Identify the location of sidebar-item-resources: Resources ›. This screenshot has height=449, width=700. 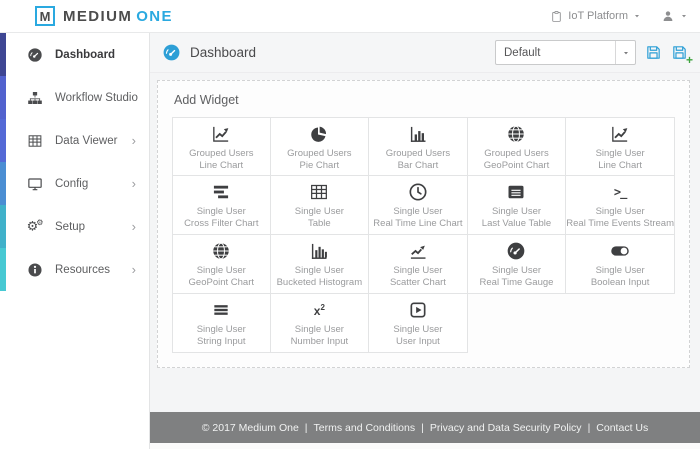
(74, 269).